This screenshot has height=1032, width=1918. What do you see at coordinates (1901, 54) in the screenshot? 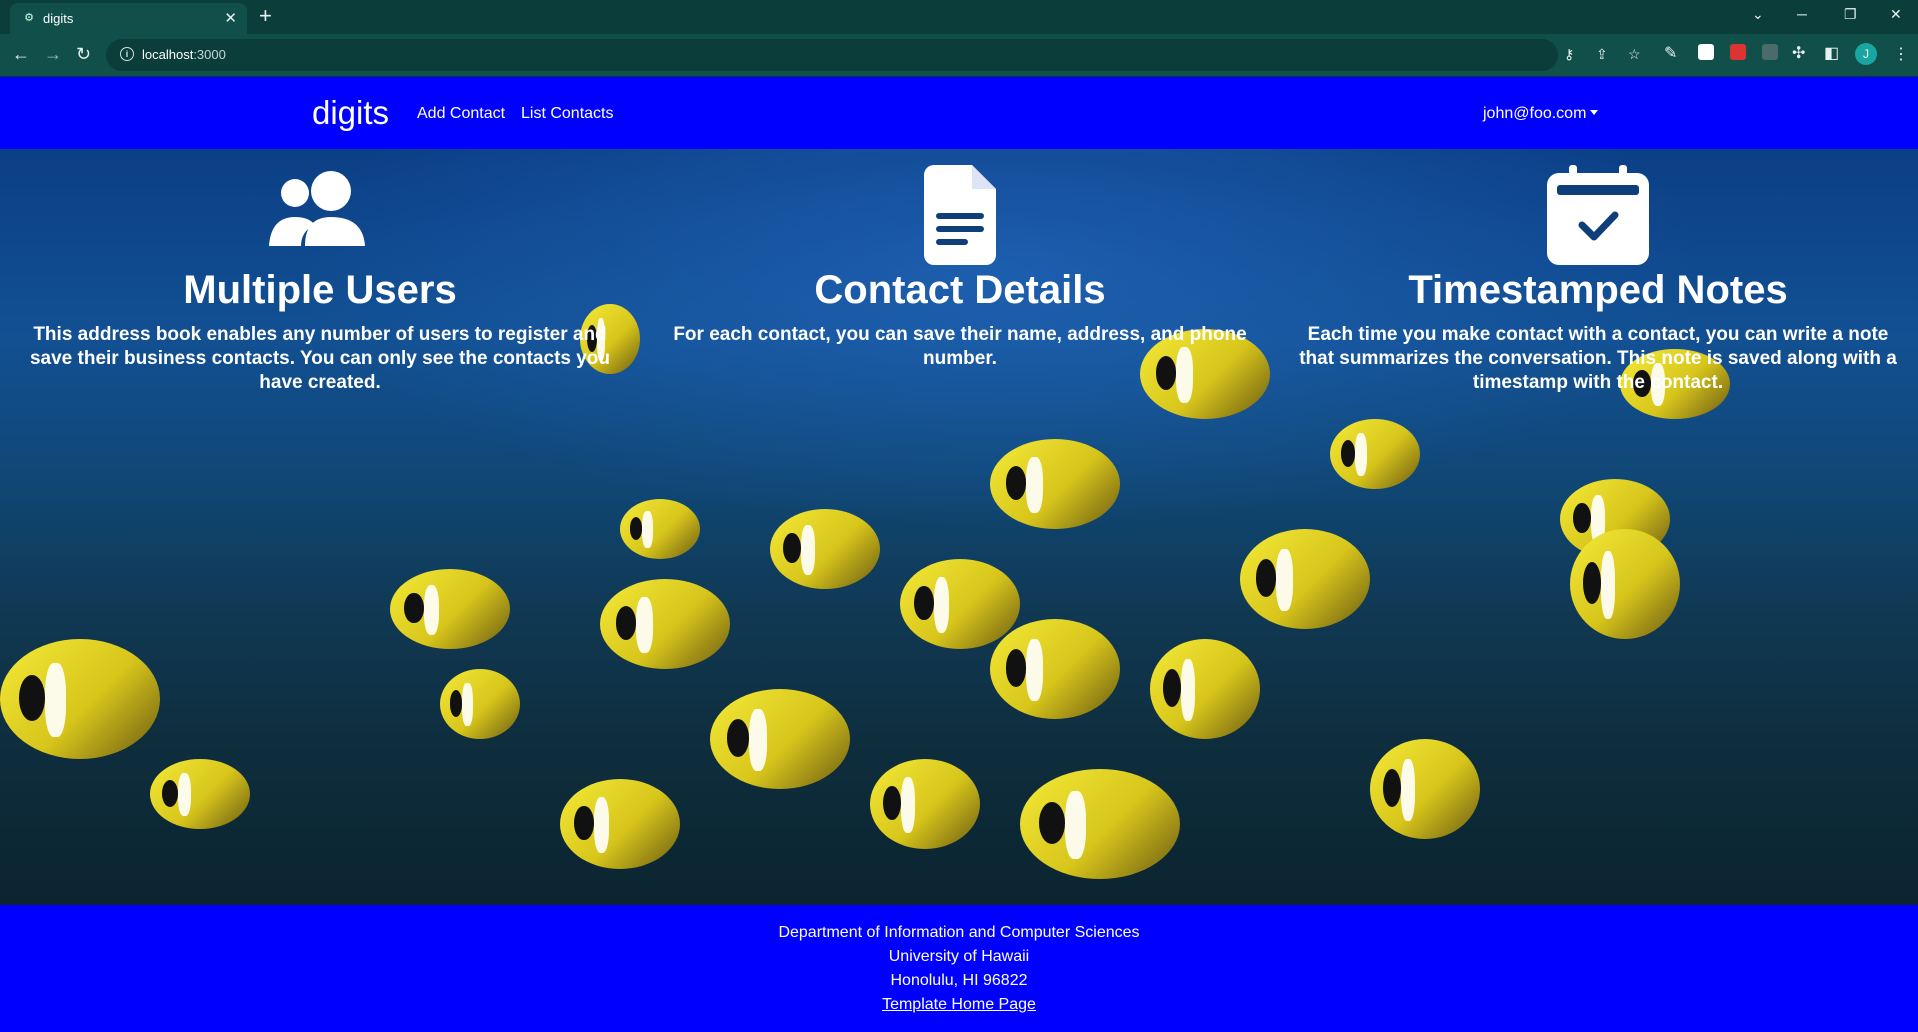
I see `menu-kebab-icon: ⋮` at bounding box center [1901, 54].